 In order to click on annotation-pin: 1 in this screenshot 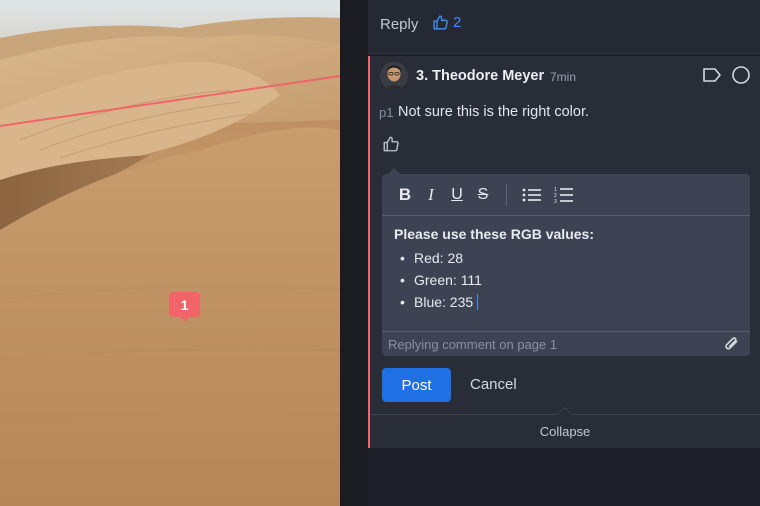, I will do `click(184, 307)`.